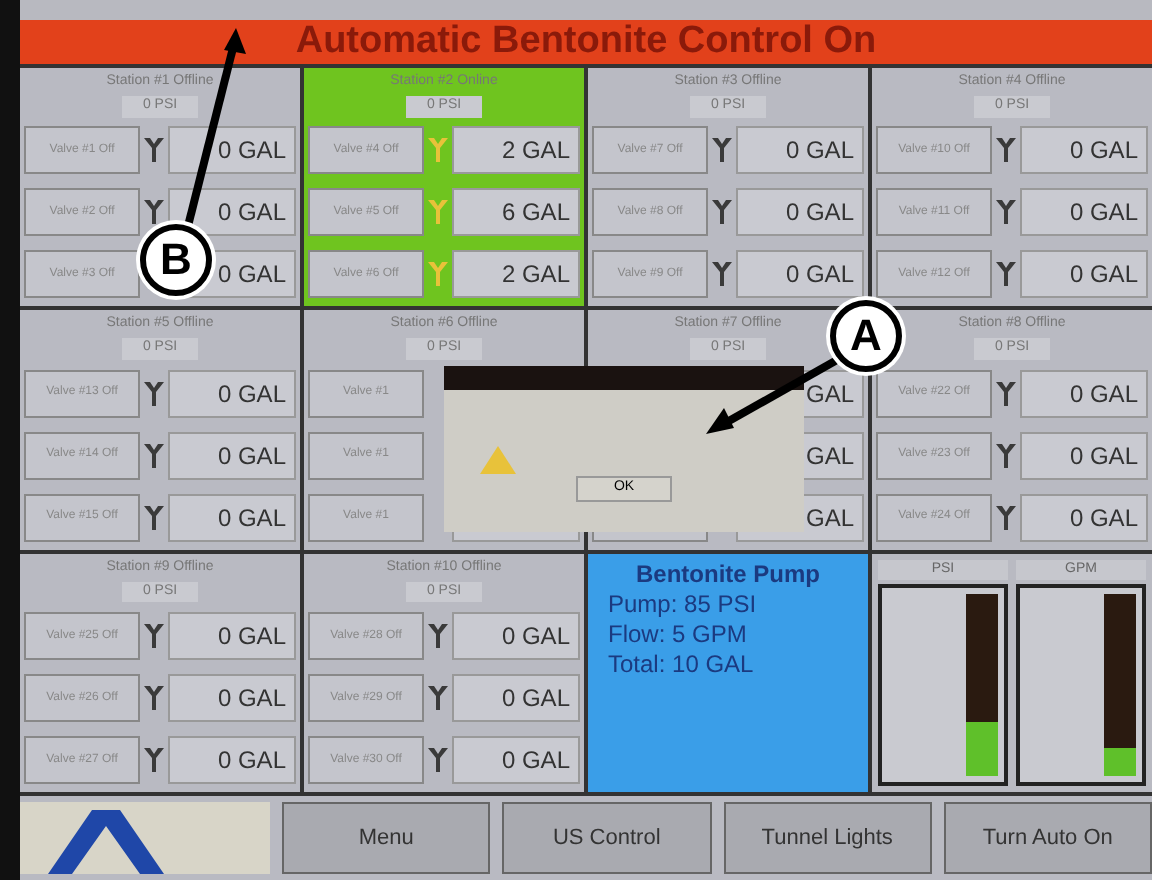 The width and height of the screenshot is (1152, 880). What do you see at coordinates (176, 260) in the screenshot?
I see `callout-label: B` at bounding box center [176, 260].